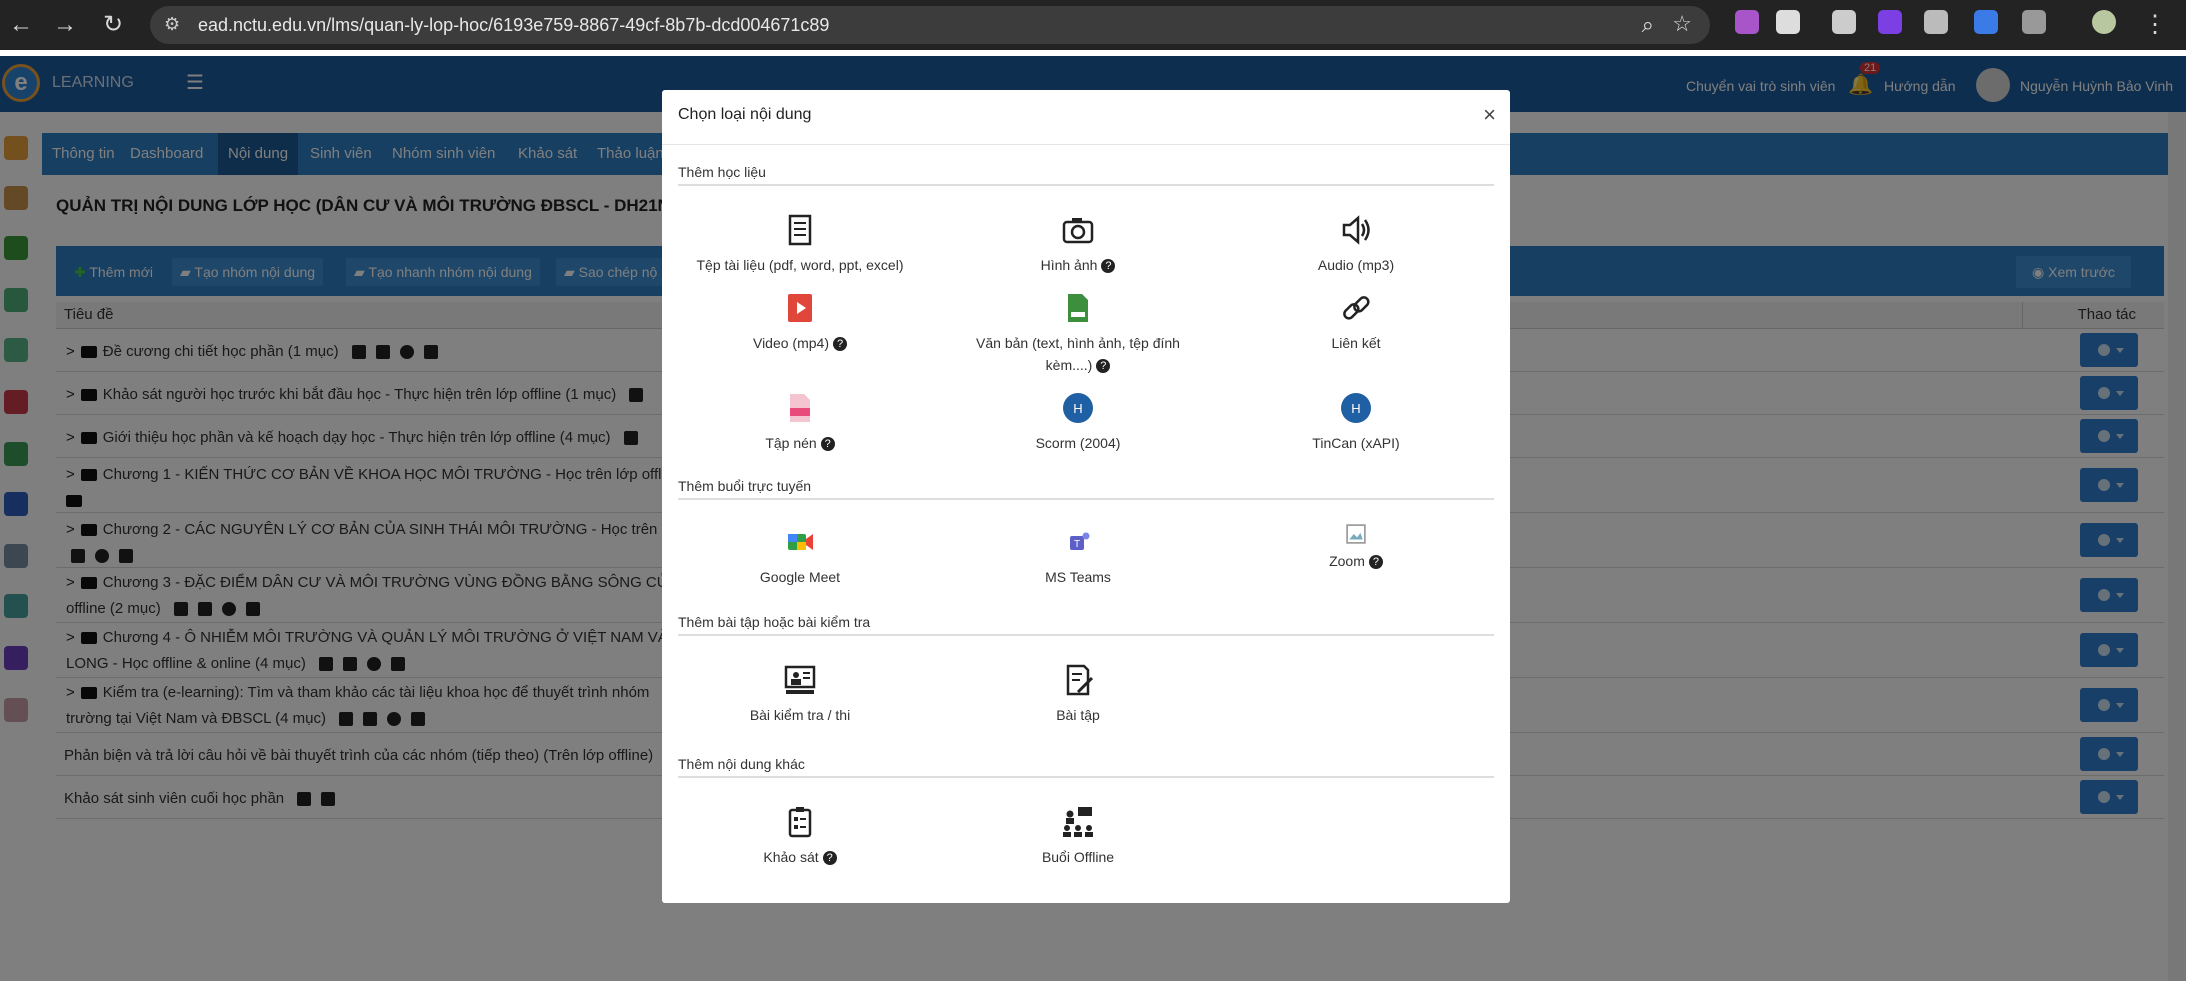 Image resolution: width=2186 pixels, height=981 pixels. I want to click on exercise-icon, so click(1080, 680).